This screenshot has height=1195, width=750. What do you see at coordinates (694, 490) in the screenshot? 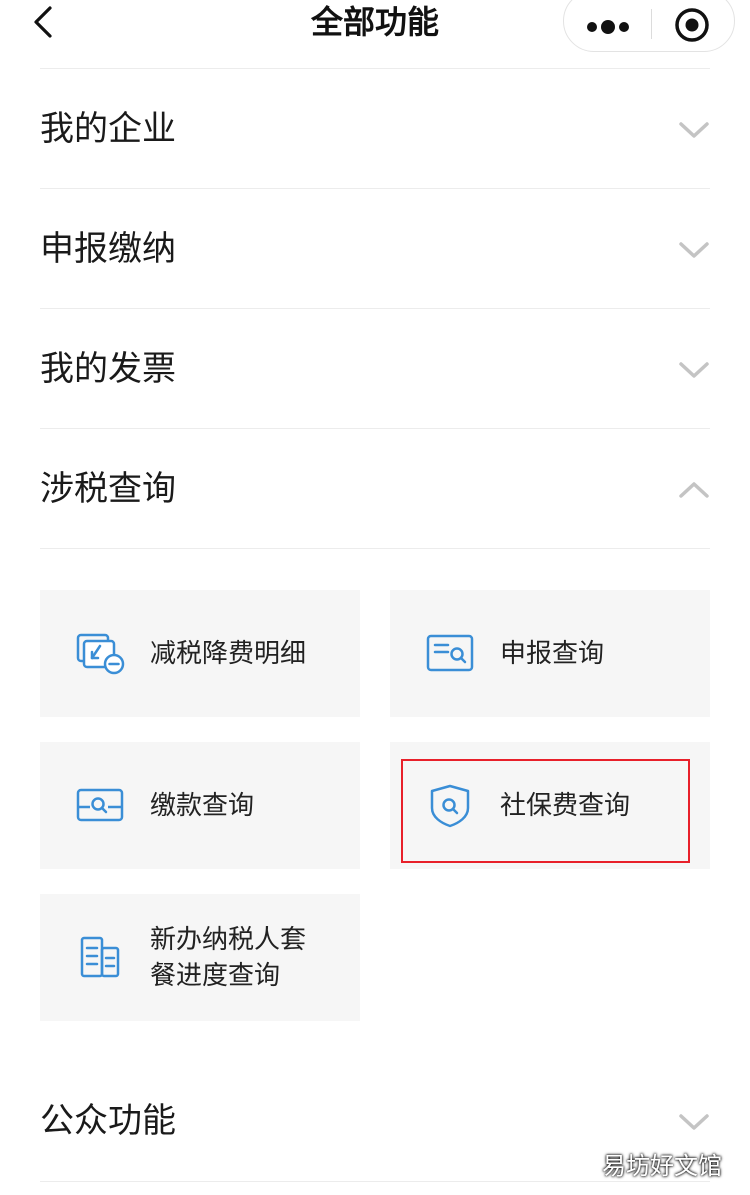
I see `chevron-up-icon` at bounding box center [694, 490].